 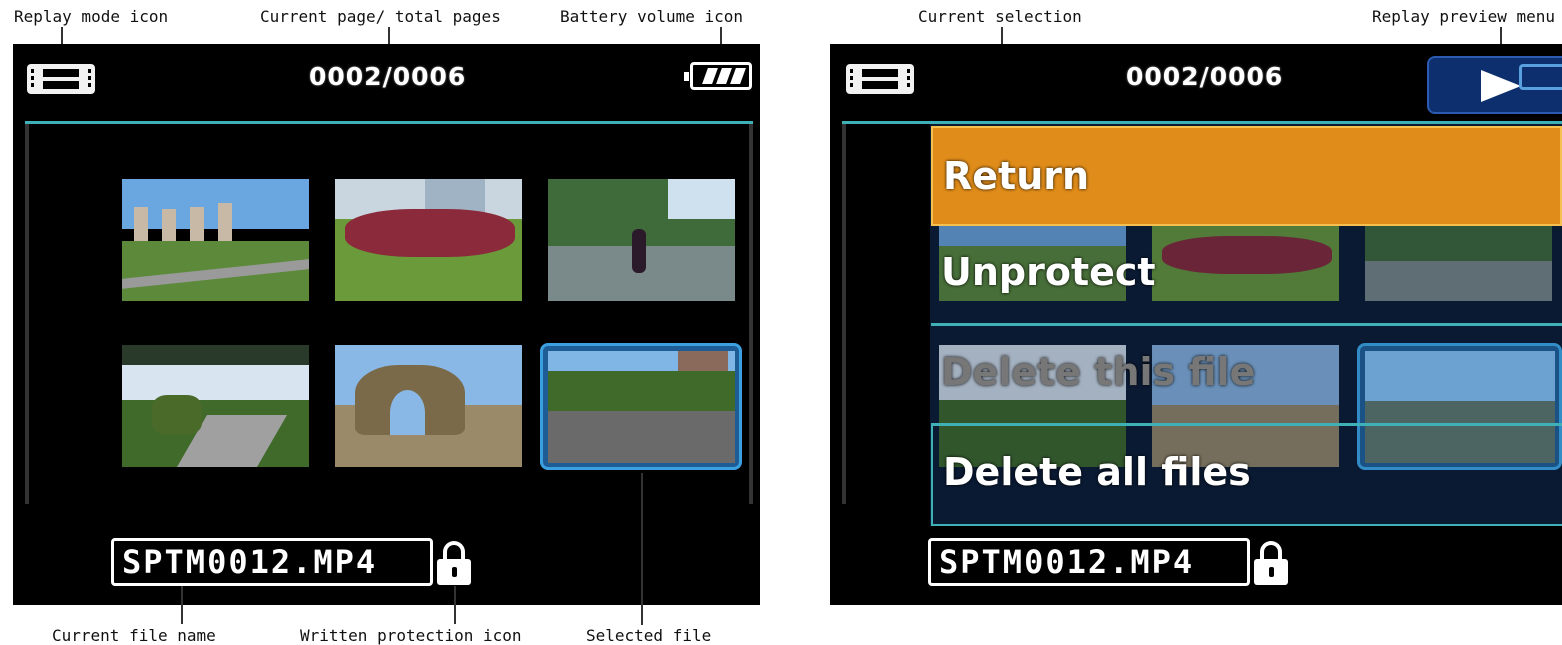 What do you see at coordinates (380, 16) in the screenshot?
I see `label-current-page: Current page/ total pages` at bounding box center [380, 16].